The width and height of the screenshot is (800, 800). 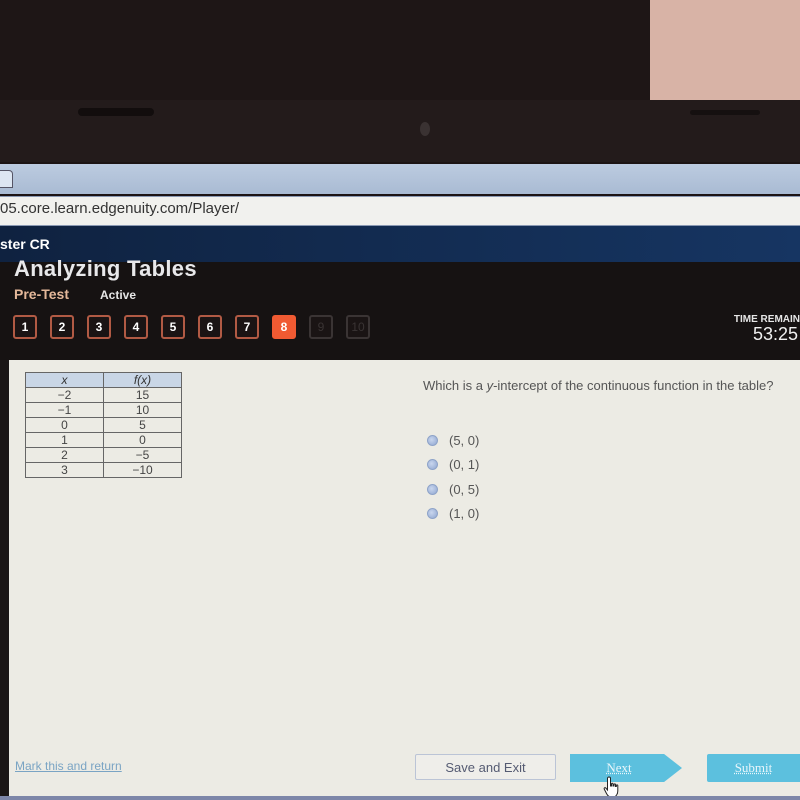 I want to click on cell-fx: 15, so click(x=142, y=395).